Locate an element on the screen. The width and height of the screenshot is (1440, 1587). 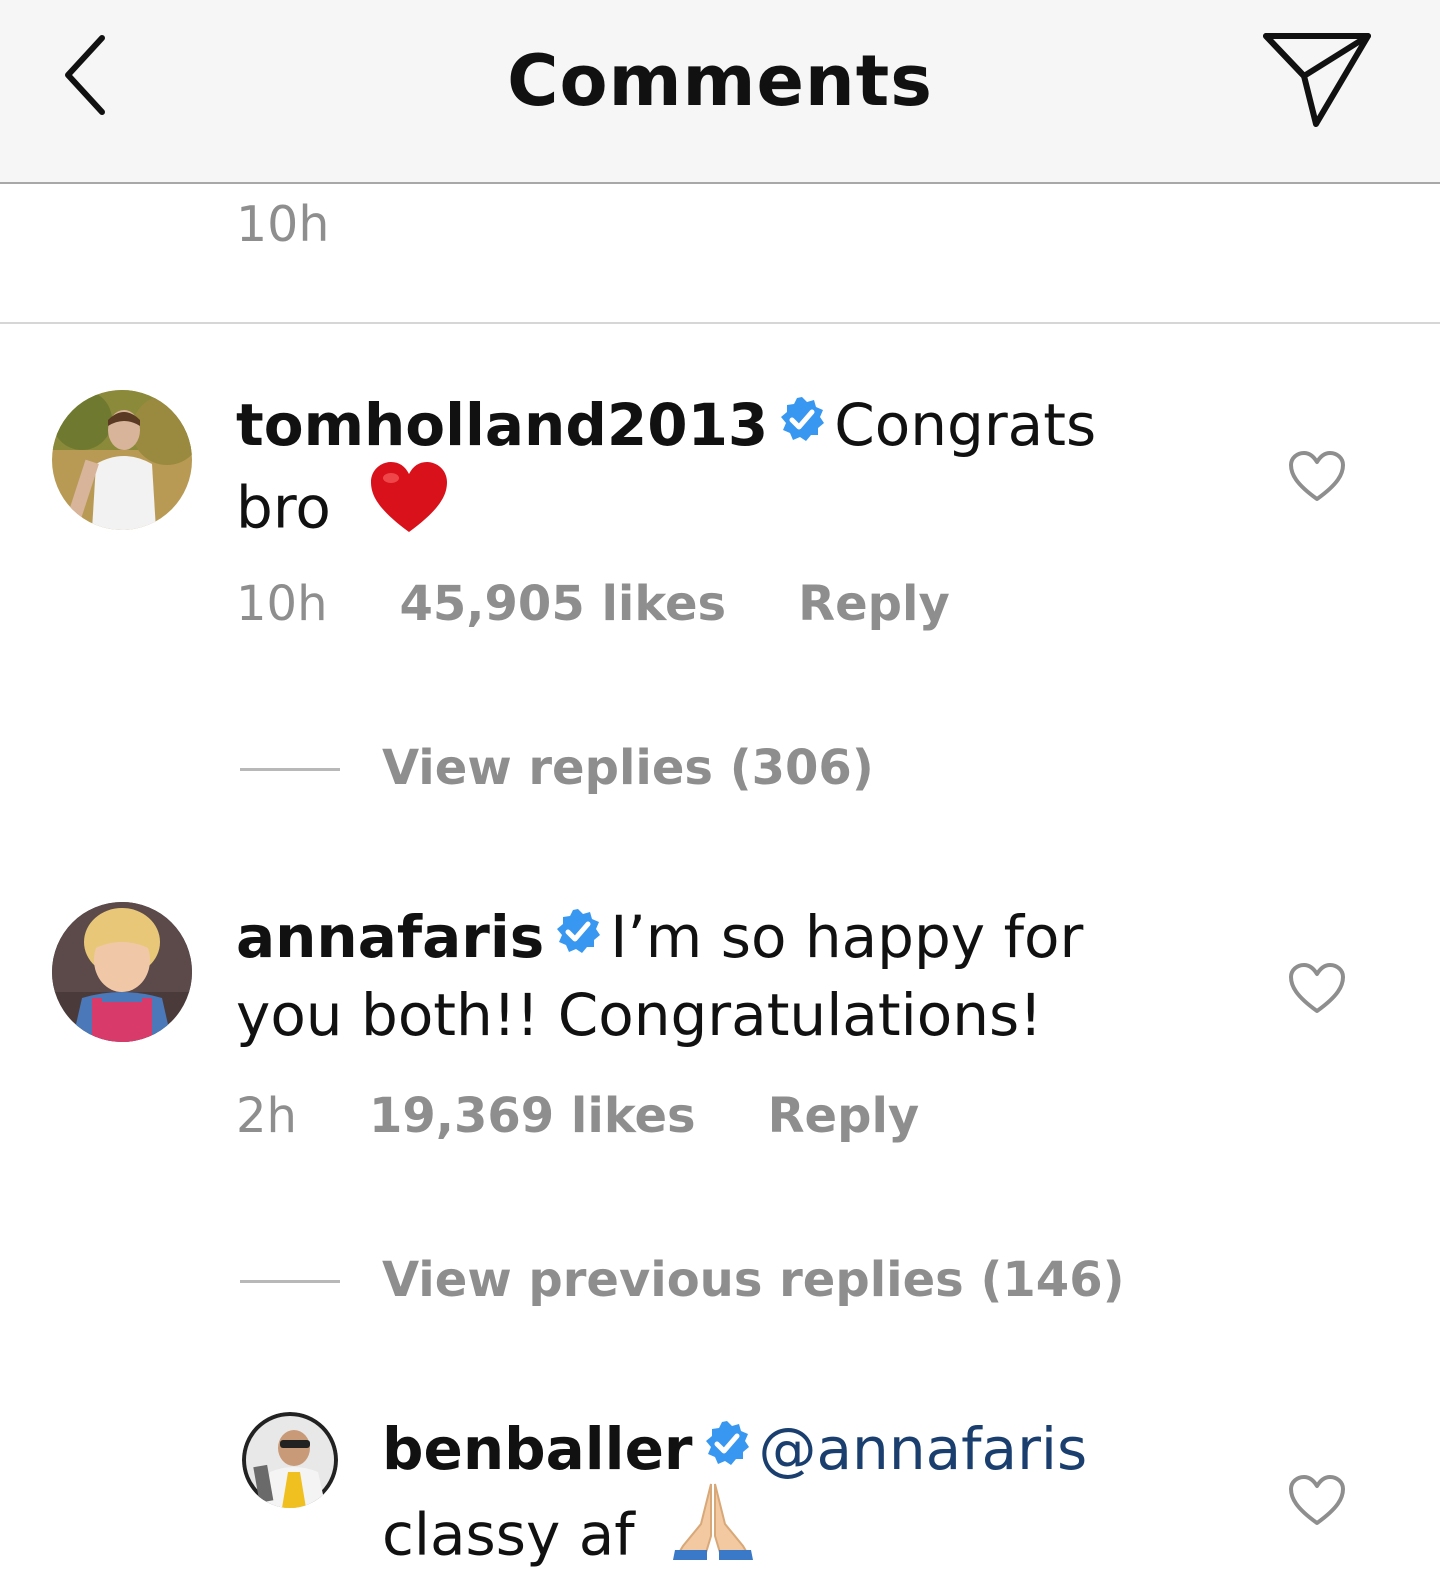
comment-username: tomholland2013 is located at coordinates (502, 425).